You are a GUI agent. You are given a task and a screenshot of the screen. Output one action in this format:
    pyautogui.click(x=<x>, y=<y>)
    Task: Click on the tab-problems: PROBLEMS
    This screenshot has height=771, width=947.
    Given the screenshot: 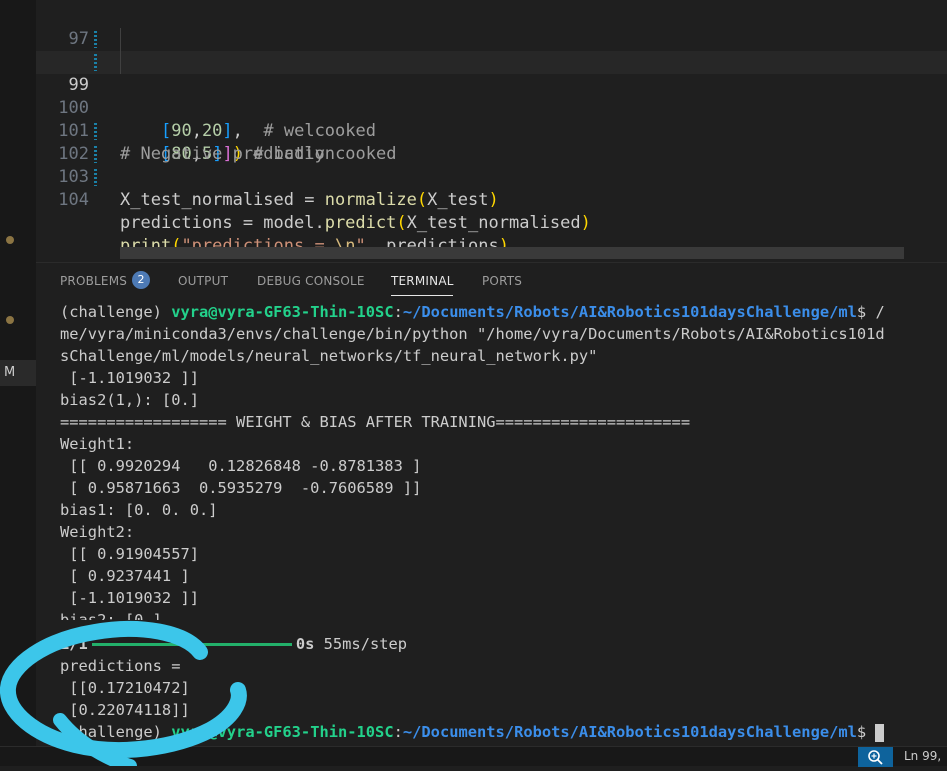 What is the action you would take?
    pyautogui.click(x=93, y=281)
    